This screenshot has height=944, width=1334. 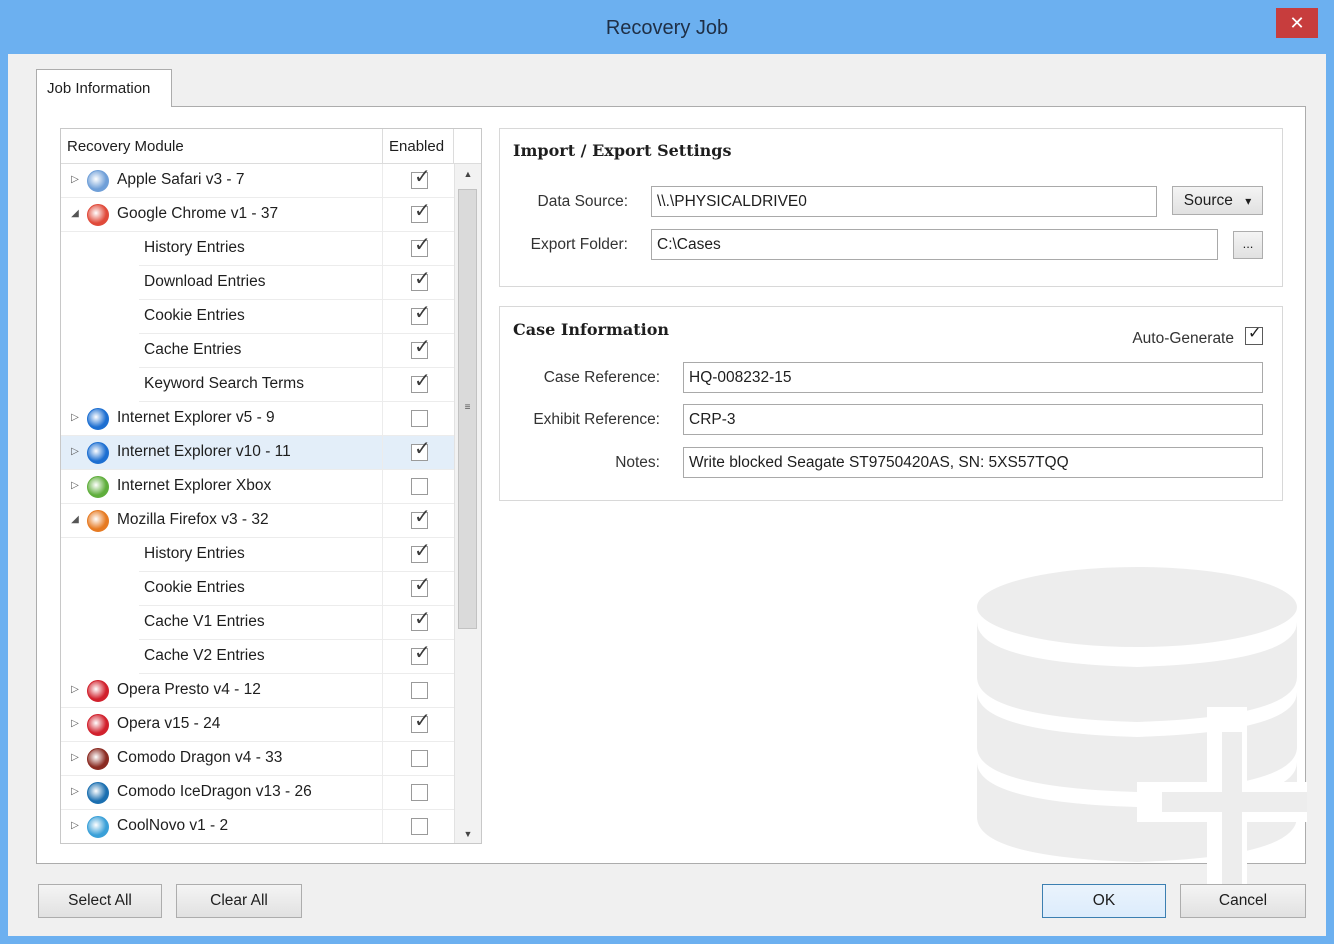 I want to click on export-folder-input, so click(x=934, y=244).